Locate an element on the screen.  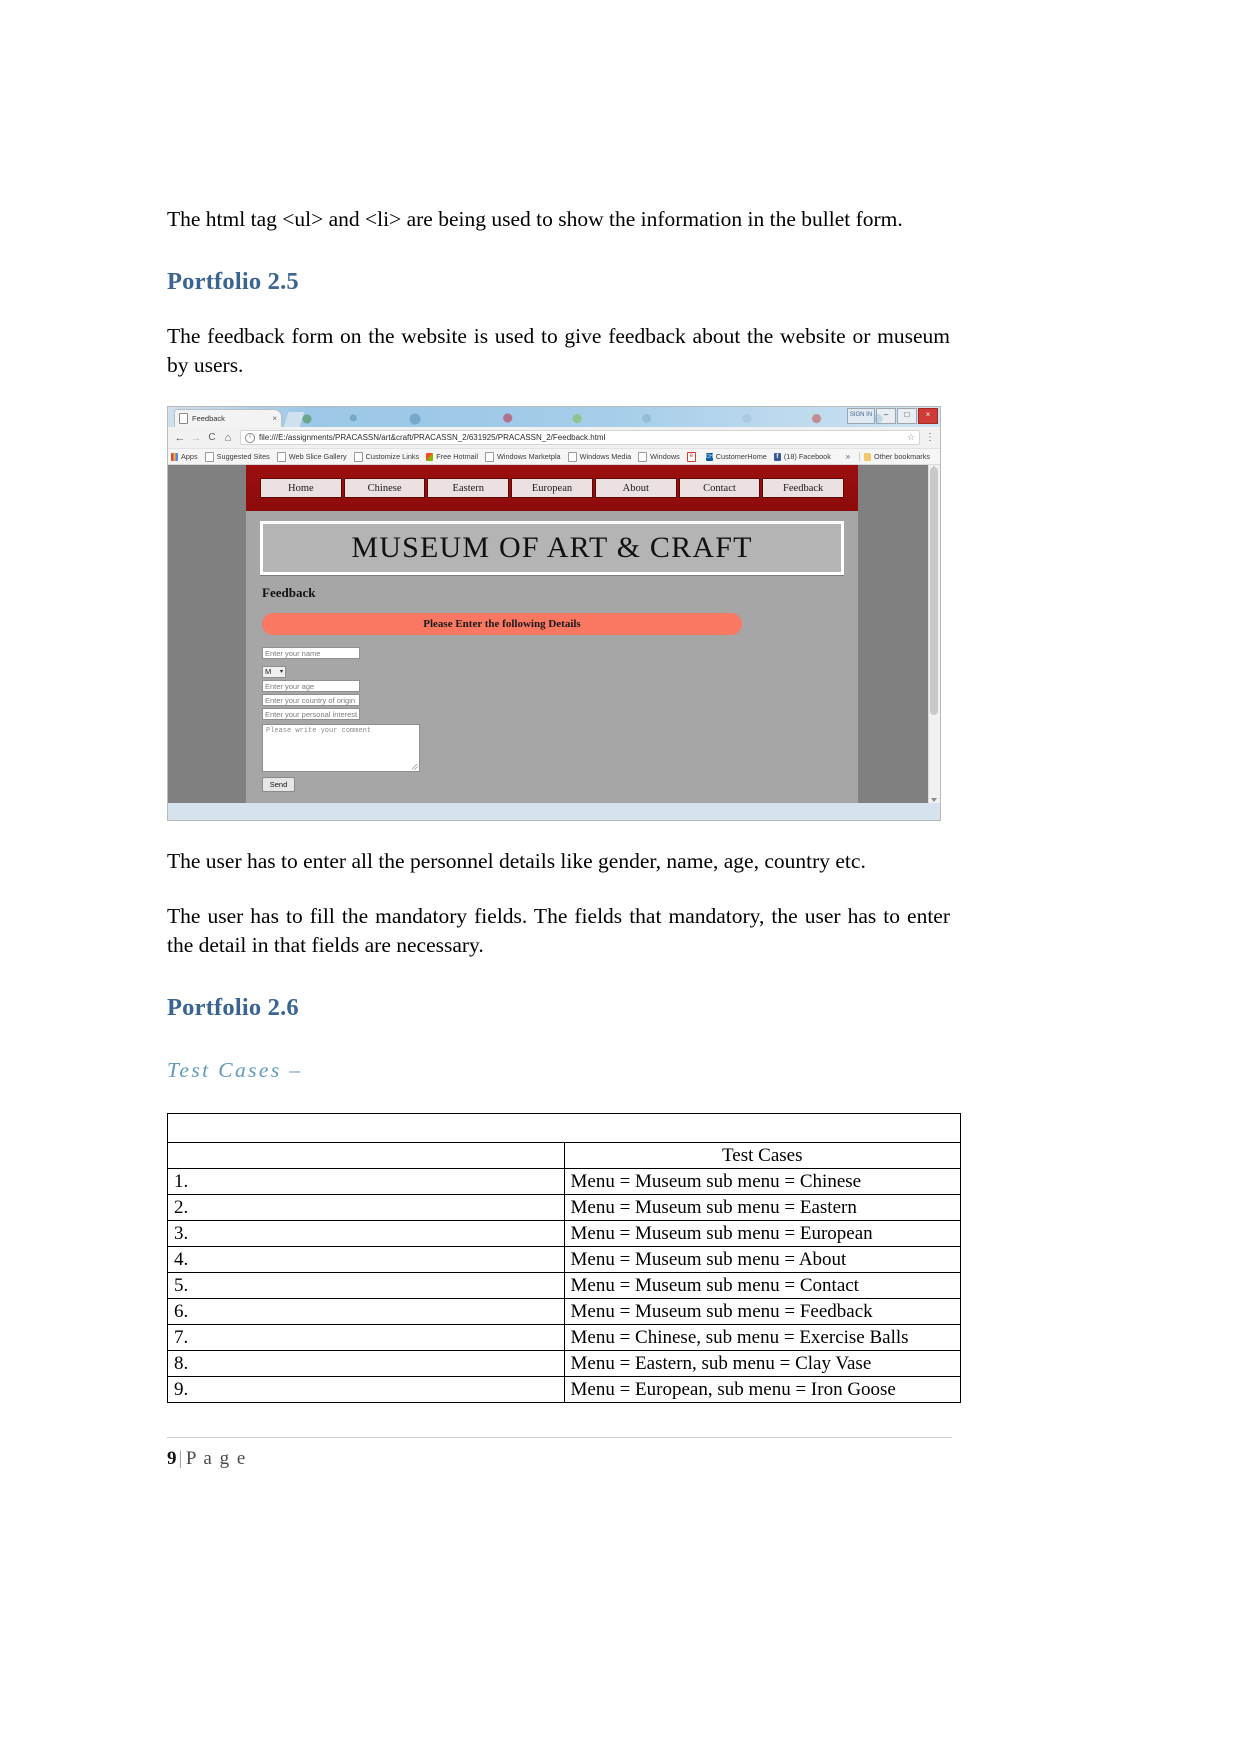
table-cell-text: Menu = Museum sub menu = Contact is located at coordinates (762, 1285).